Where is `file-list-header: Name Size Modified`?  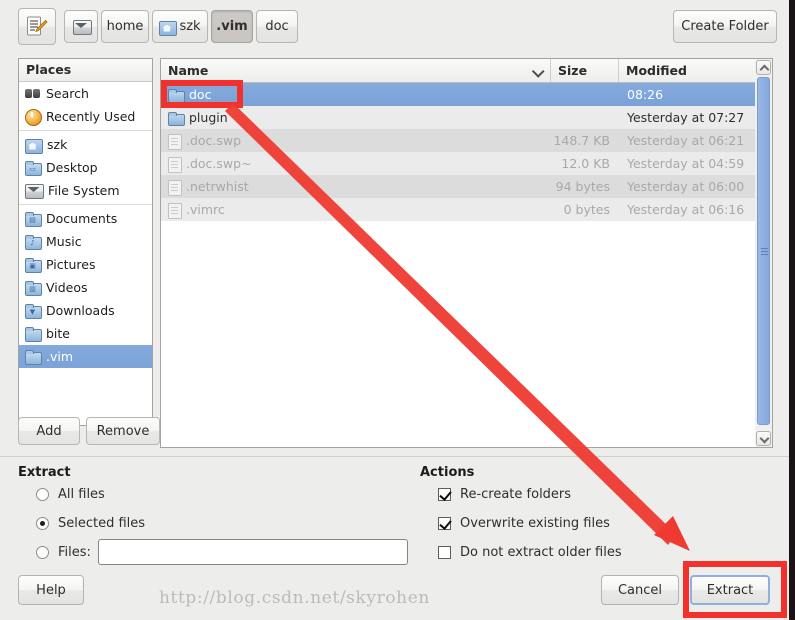
file-list-header: Name Size Modified is located at coordinates (466, 71).